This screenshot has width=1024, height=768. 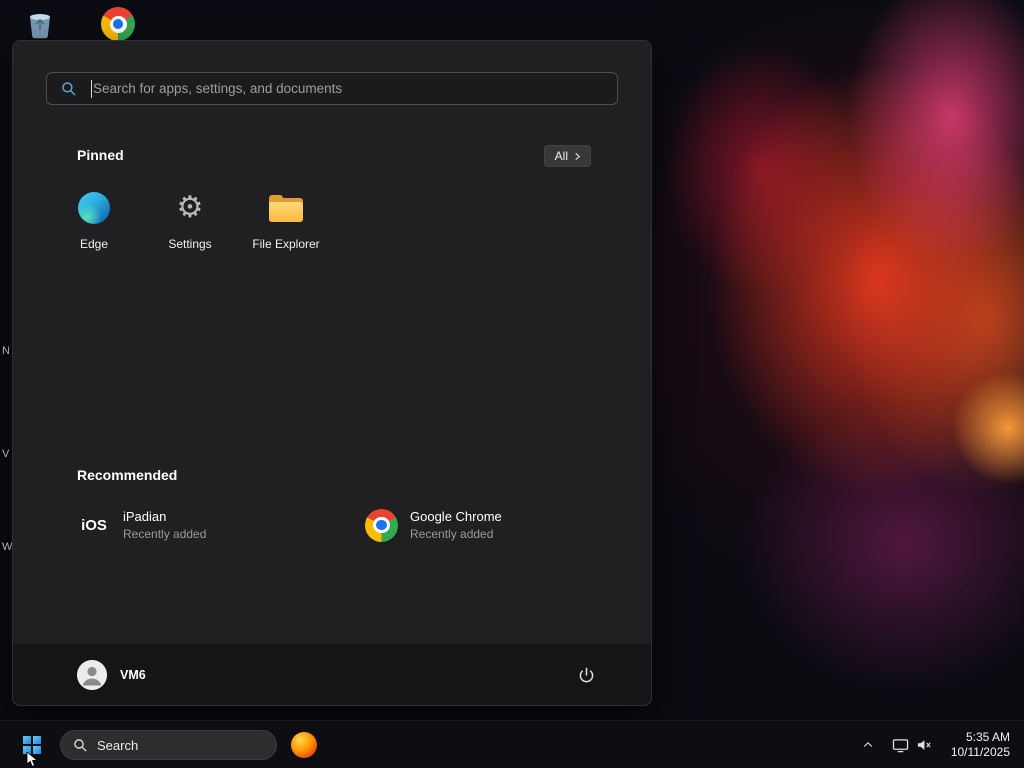 I want to click on clock-time: 5:35 AM, so click(x=987, y=737).